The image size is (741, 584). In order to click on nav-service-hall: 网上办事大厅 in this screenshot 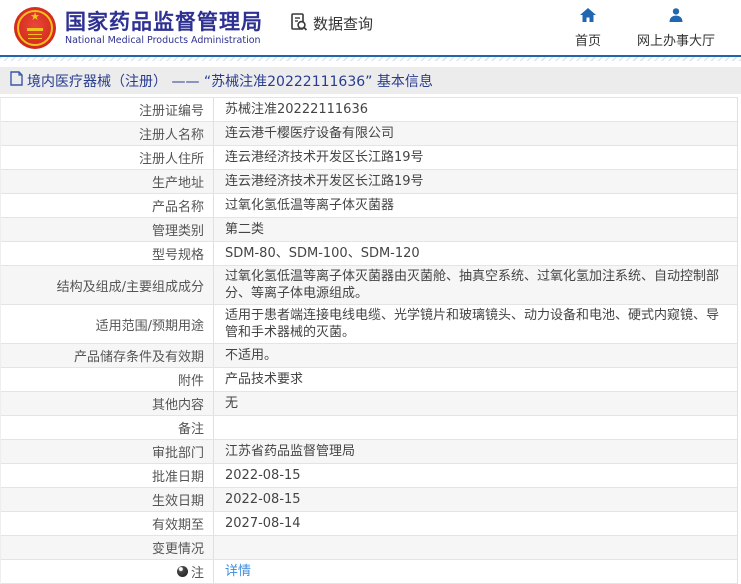, I will do `click(676, 28)`.